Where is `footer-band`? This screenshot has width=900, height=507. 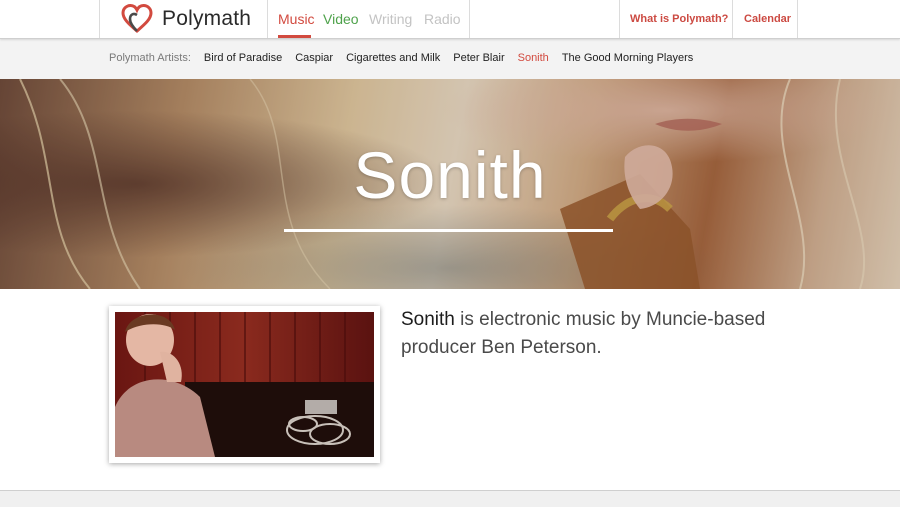 footer-band is located at coordinates (450, 498).